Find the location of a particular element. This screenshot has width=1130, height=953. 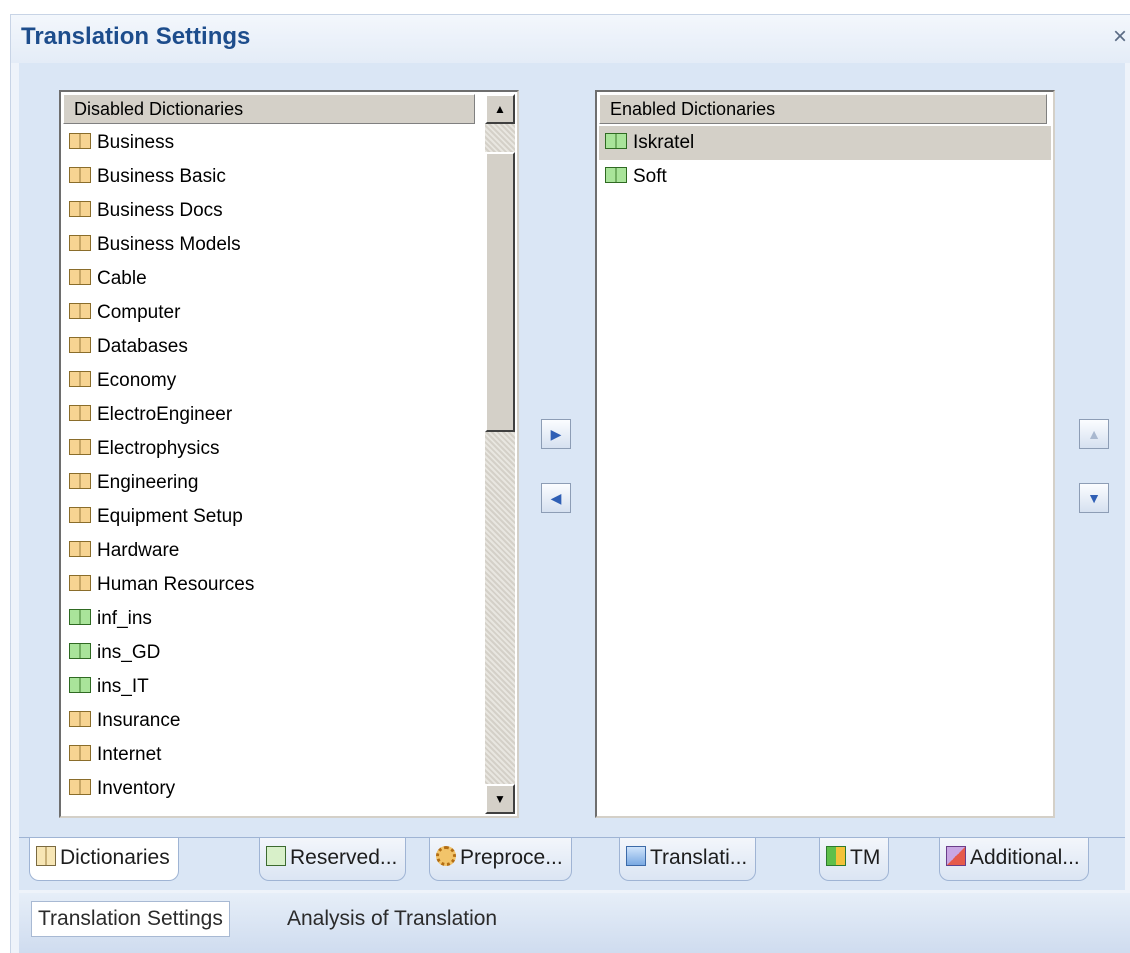

enabled-dictionary-label: Soft is located at coordinates (650, 176).